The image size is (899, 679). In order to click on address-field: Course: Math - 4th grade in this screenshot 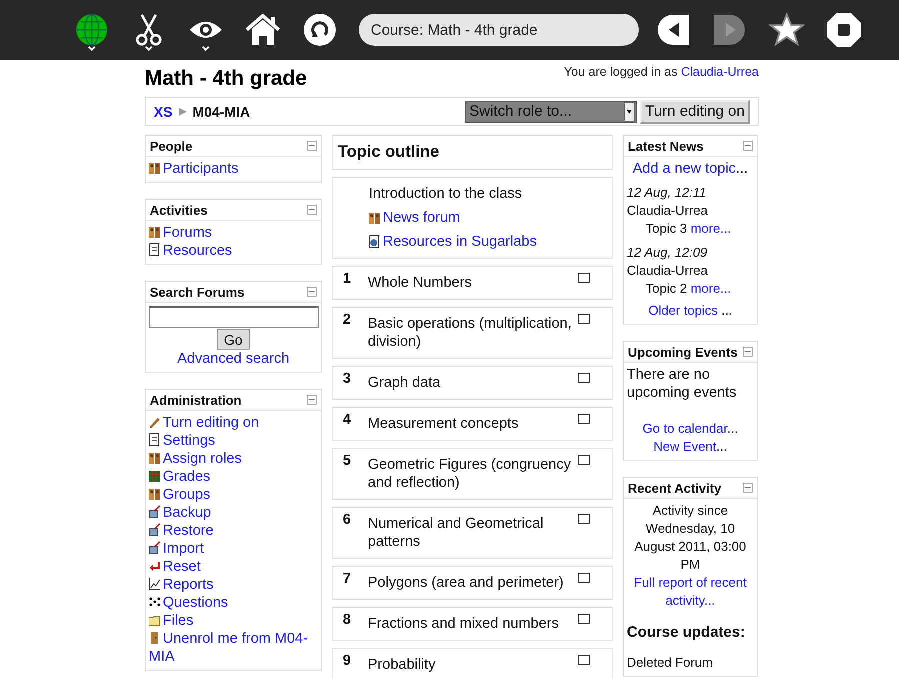, I will do `click(499, 30)`.